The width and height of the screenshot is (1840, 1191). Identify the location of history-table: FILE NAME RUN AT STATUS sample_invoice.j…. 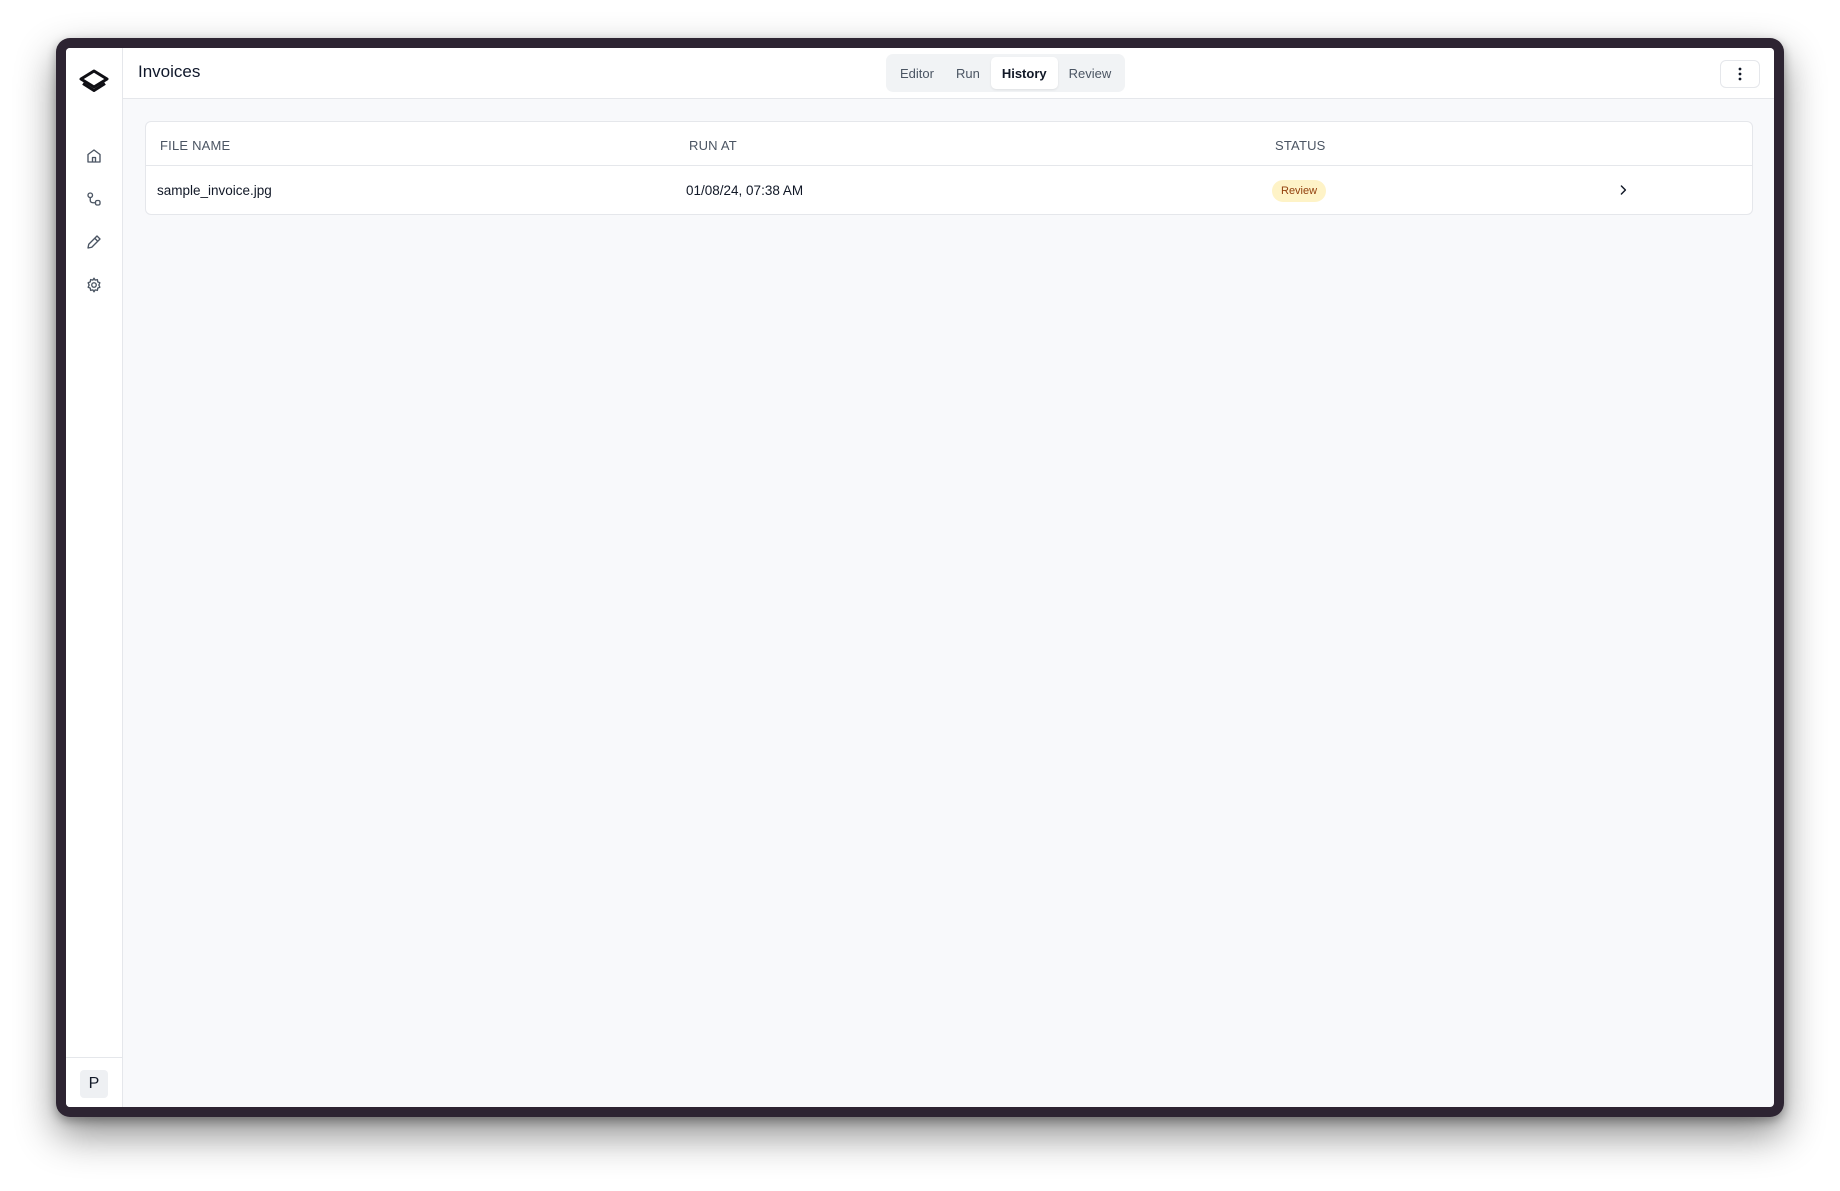
(949, 168).